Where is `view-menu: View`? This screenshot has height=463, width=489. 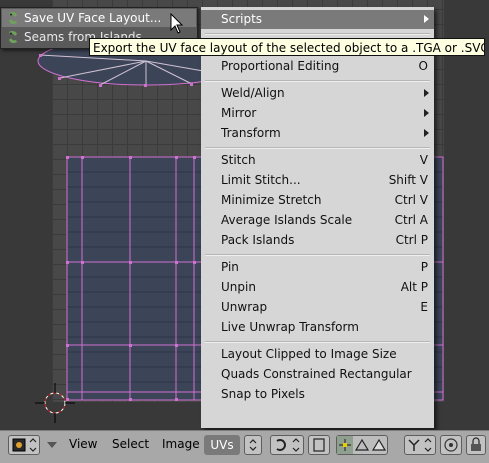
view-menu: View is located at coordinates (83, 444).